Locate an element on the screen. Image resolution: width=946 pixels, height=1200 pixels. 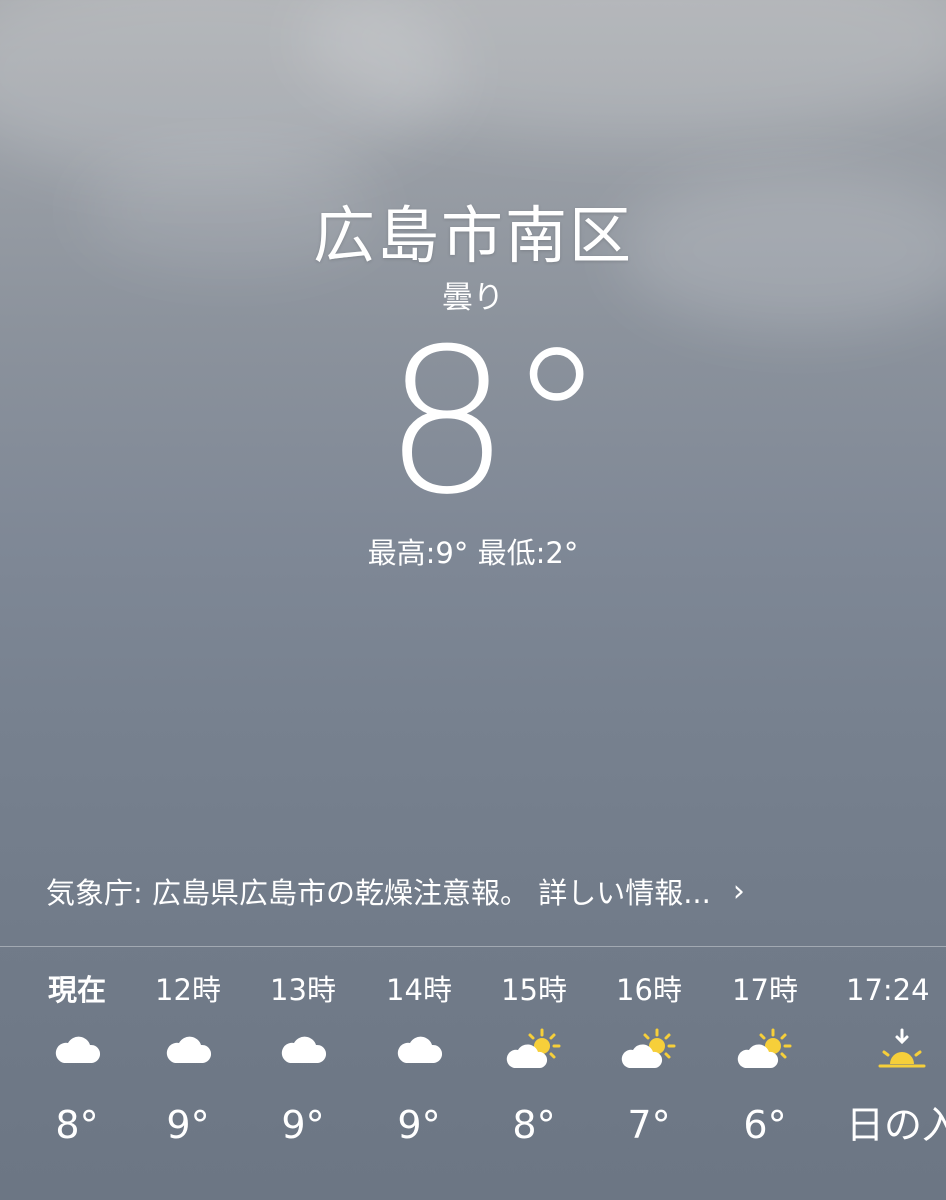
sunset-icon is located at coordinates (896, 1050).